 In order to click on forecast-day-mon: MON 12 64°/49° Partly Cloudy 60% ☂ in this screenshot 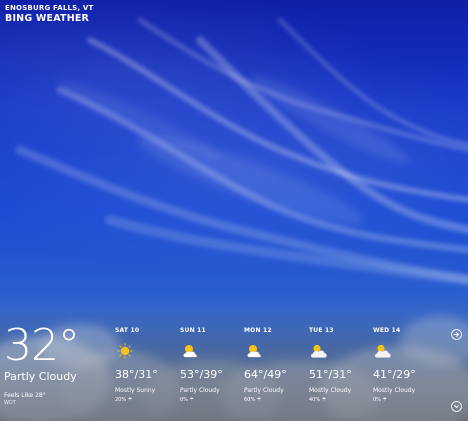, I will do `click(275, 365)`.